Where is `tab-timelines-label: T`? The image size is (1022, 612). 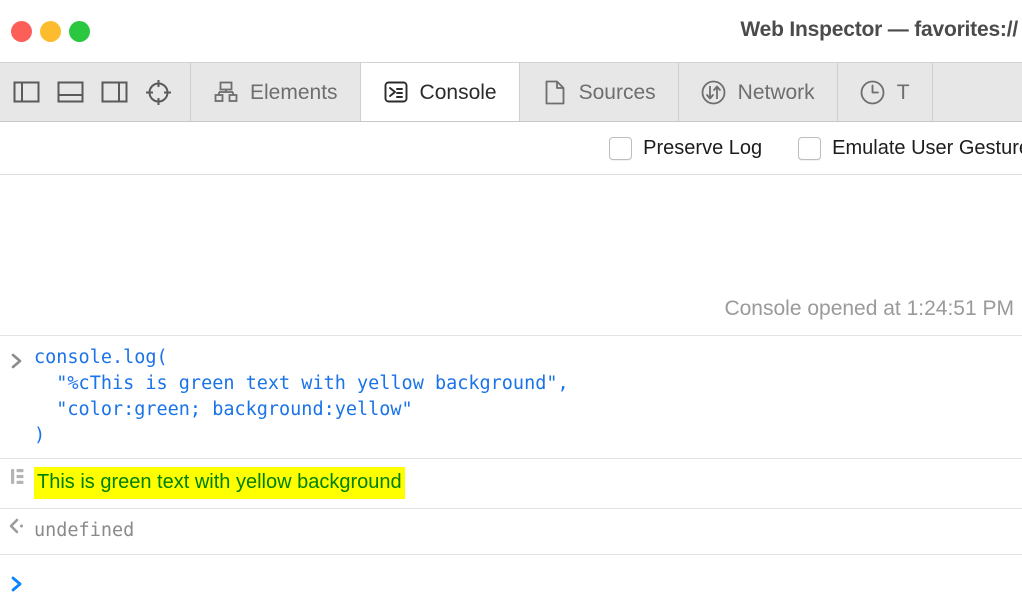
tab-timelines-label: T is located at coordinates (903, 92).